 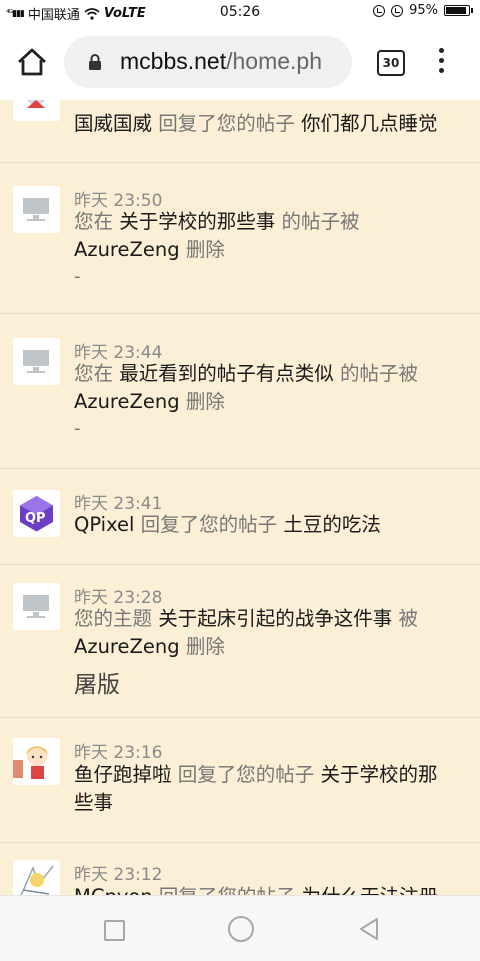 What do you see at coordinates (226, 373) in the screenshot?
I see `post-link: 最近看到的帖子有点类似` at bounding box center [226, 373].